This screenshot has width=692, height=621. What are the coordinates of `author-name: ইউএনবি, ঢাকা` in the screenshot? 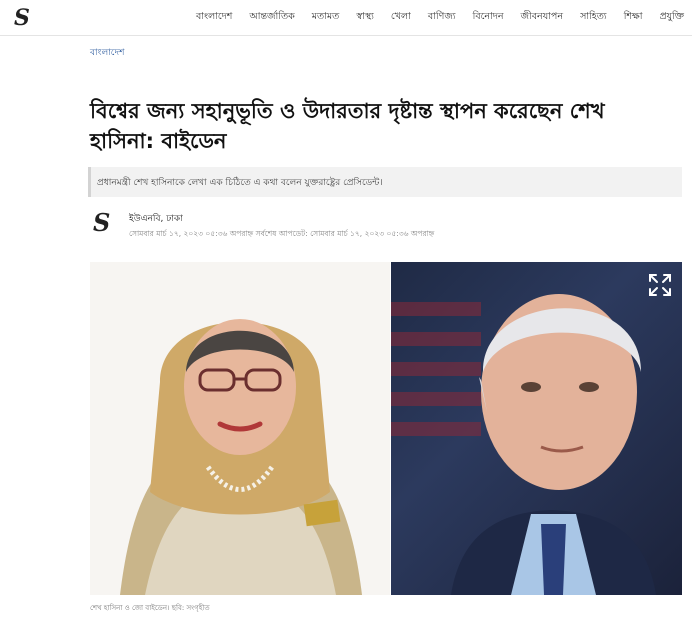 It's located at (156, 218).